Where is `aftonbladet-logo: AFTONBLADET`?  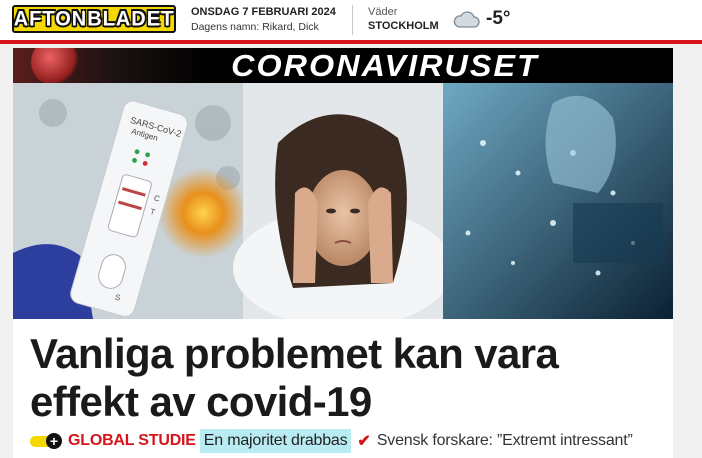
aftonbladet-logo: AFTONBLADET is located at coordinates (94, 19).